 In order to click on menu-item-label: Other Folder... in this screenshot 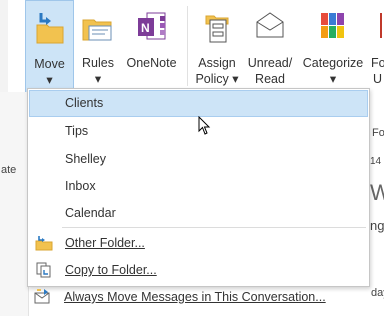, I will do `click(105, 243)`.